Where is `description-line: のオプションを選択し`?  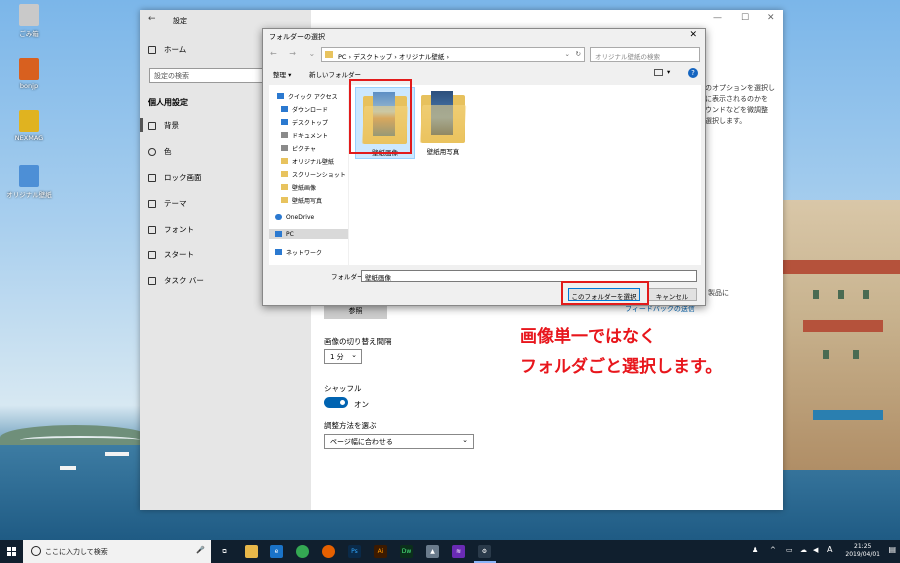
description-line: のオプションを選択し is located at coordinates (740, 88).